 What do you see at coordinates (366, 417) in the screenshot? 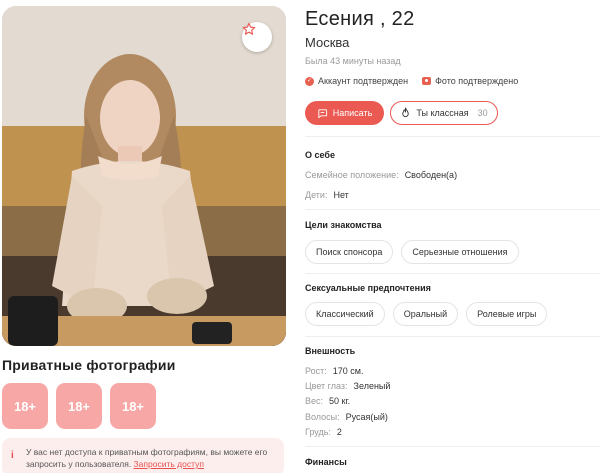
I see `appearance-hair-value: Русая(ый)` at bounding box center [366, 417].